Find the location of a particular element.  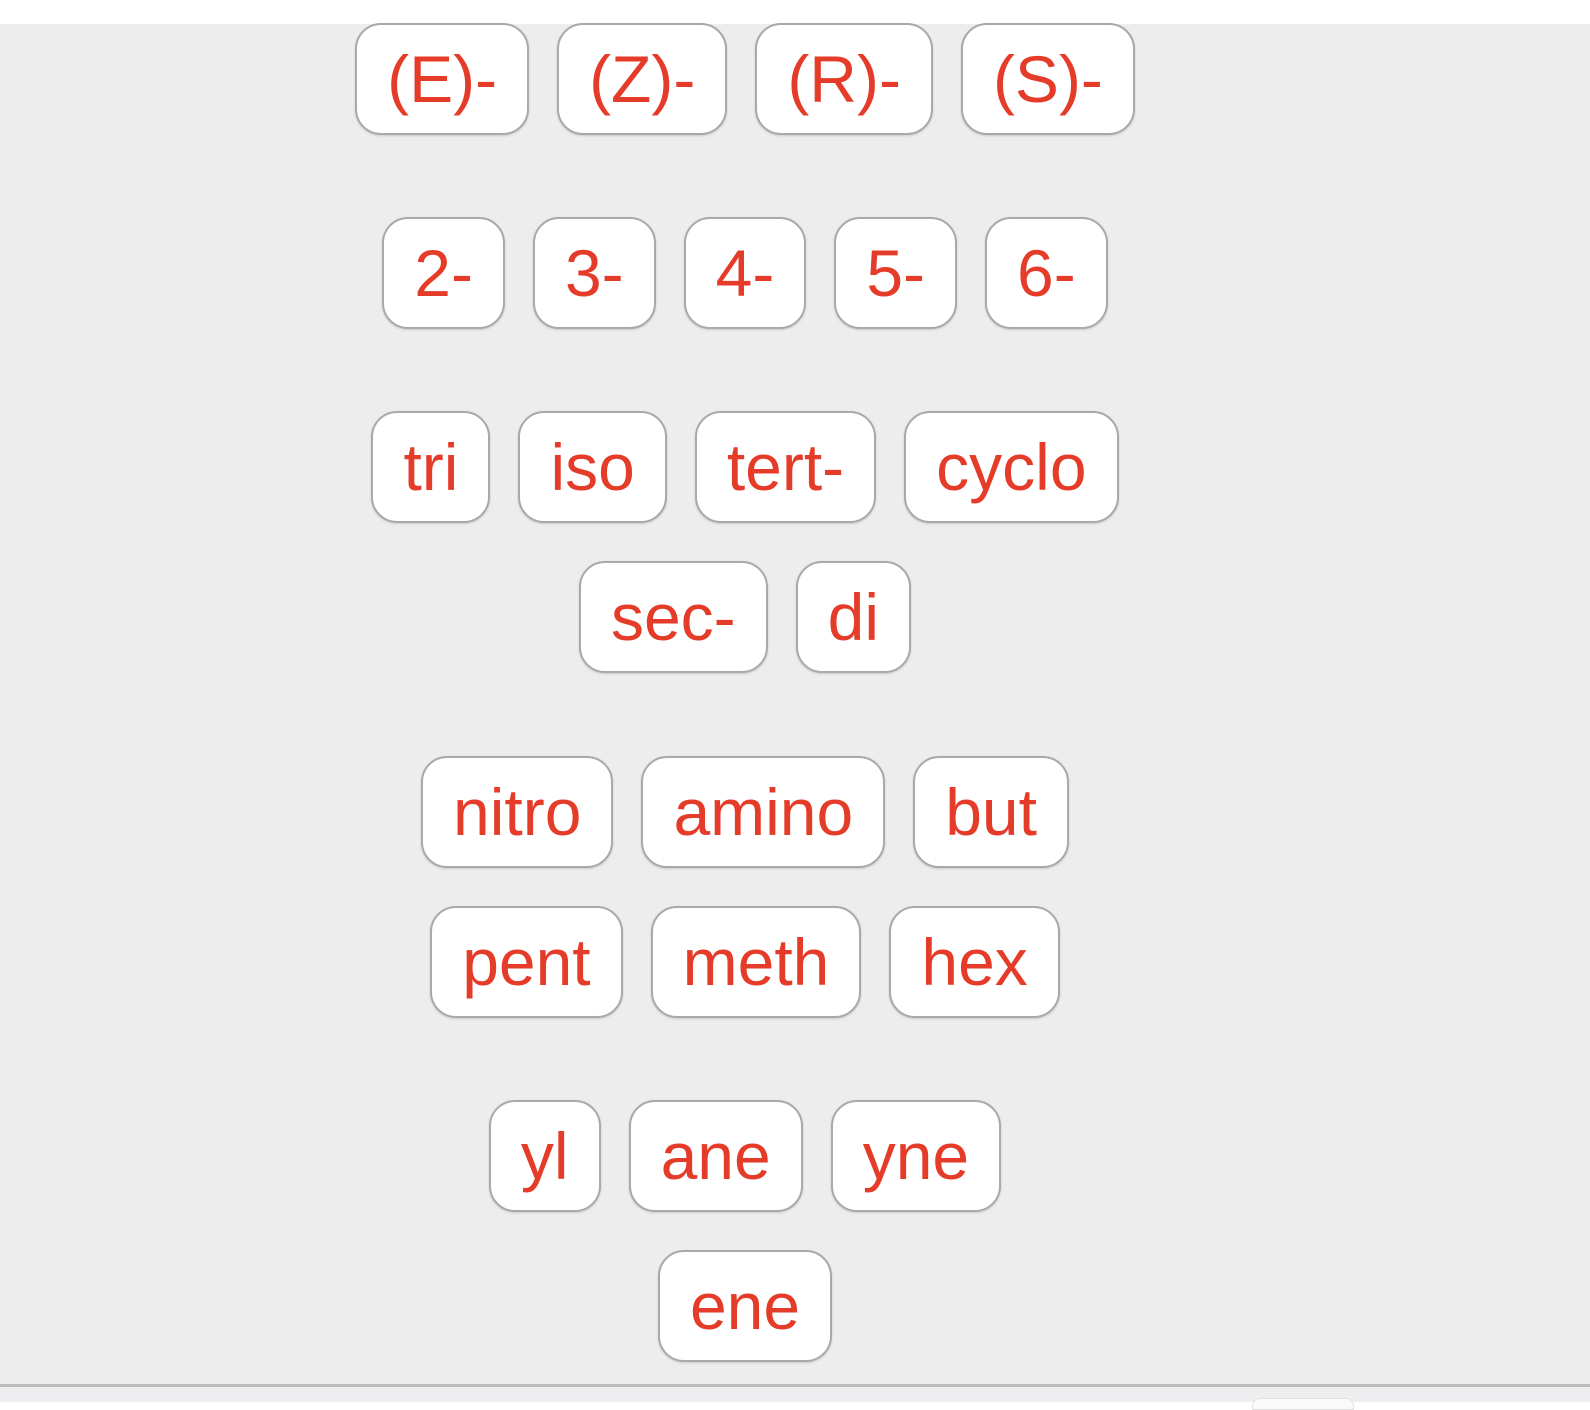

tile-iso: iso is located at coordinates (592, 467).